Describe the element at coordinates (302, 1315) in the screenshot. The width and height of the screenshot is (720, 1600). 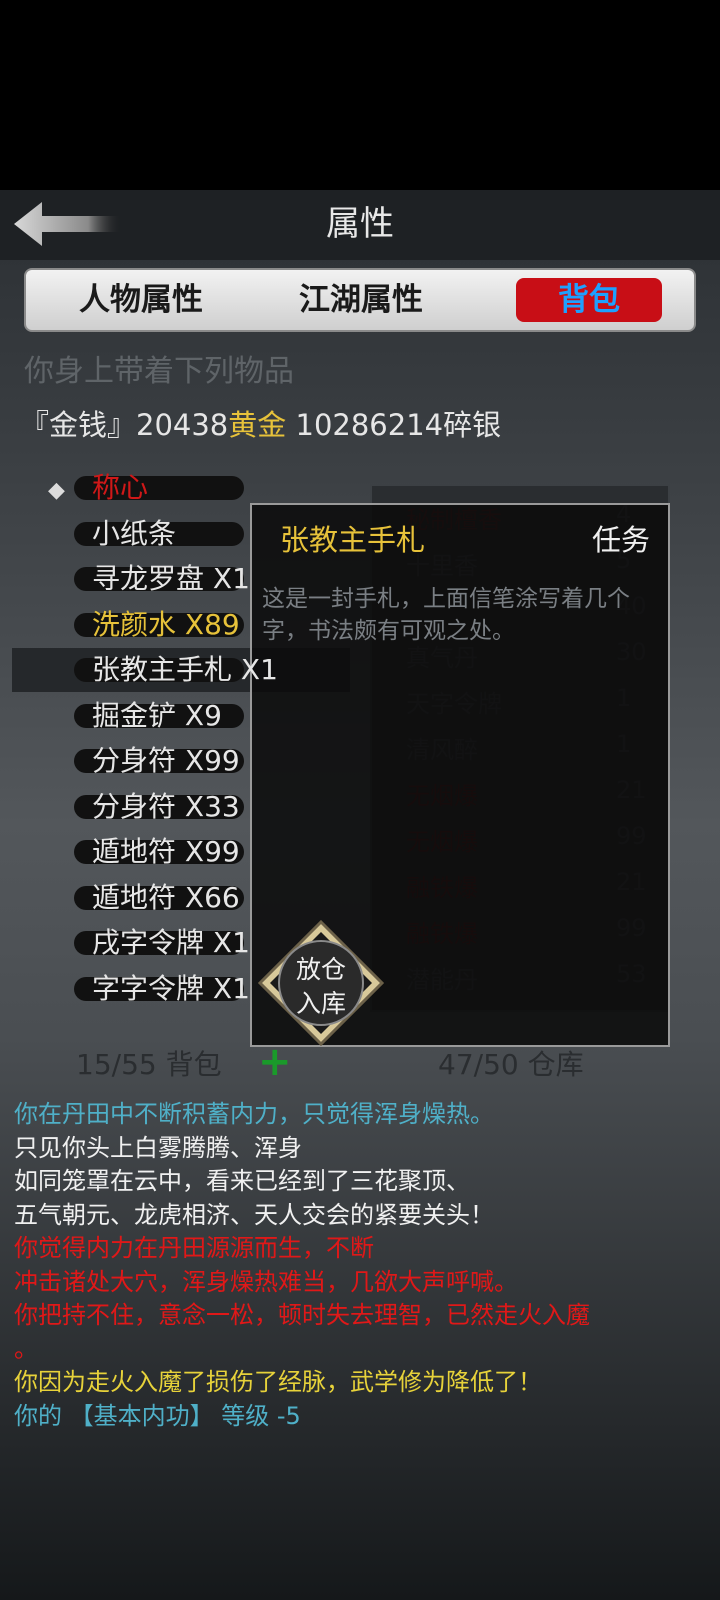
I see `log-line: 你把持不住，意念一松，顿时失去理智，已然走火入魔` at that location.